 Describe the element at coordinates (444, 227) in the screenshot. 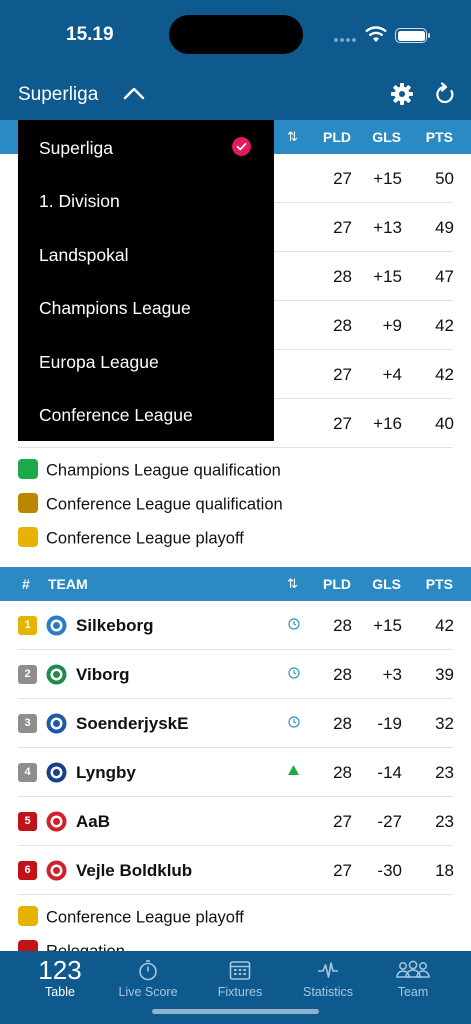

I see `pts-value: 49` at that location.